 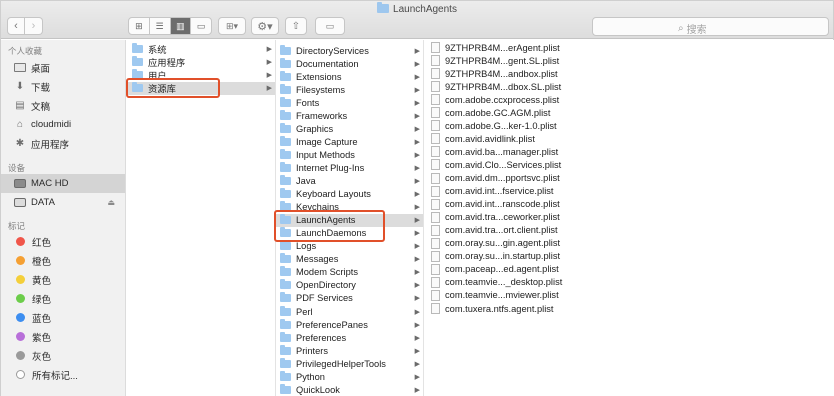 I want to click on search-icon: ⌕, so click(x=681, y=28).